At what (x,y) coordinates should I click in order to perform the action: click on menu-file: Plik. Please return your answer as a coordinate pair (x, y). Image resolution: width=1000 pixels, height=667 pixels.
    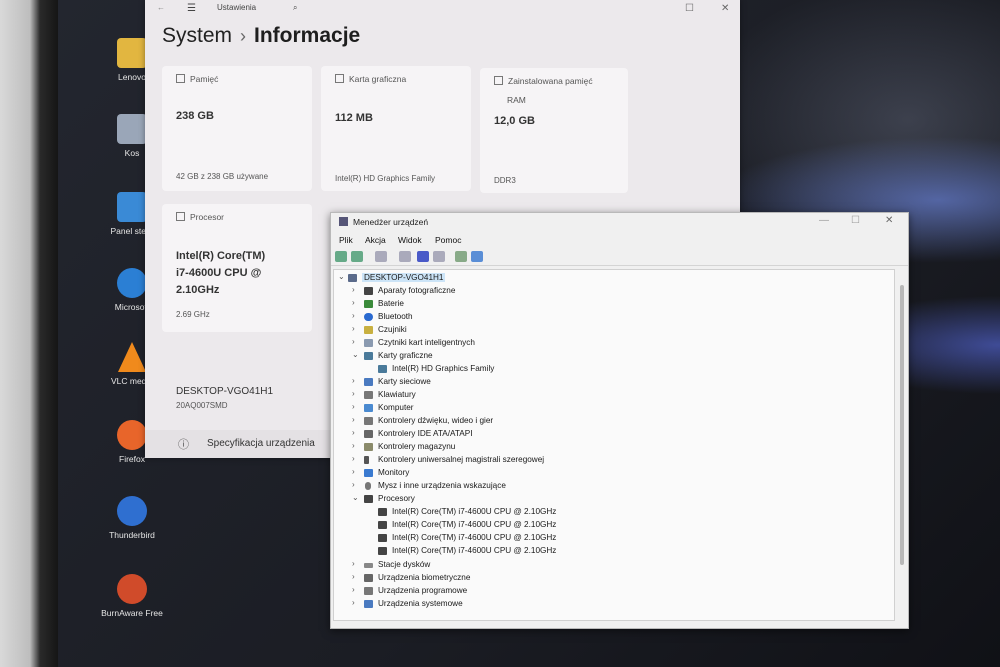
    Looking at the image, I should click on (346, 240).